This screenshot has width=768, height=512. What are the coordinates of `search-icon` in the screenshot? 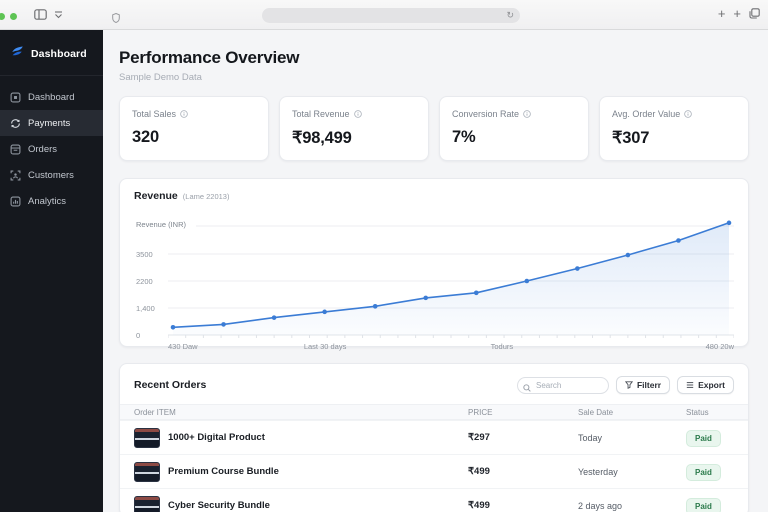 It's located at (527, 388).